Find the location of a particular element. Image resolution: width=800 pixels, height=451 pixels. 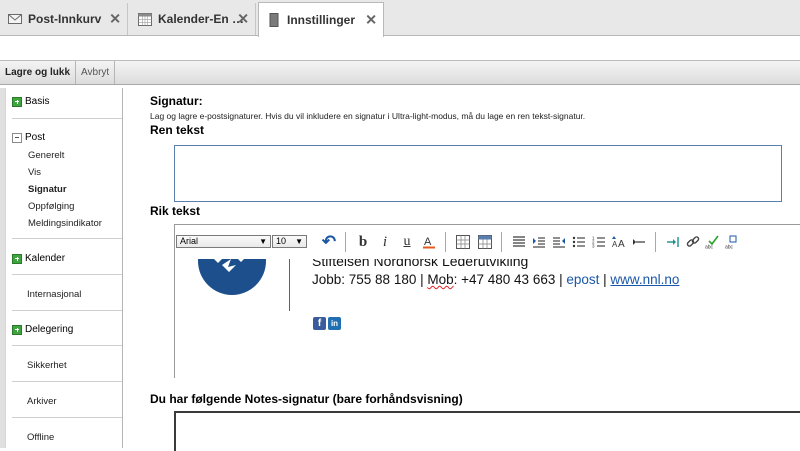

phone-mobile: : +47 480 43 663 | is located at coordinates (510, 279).